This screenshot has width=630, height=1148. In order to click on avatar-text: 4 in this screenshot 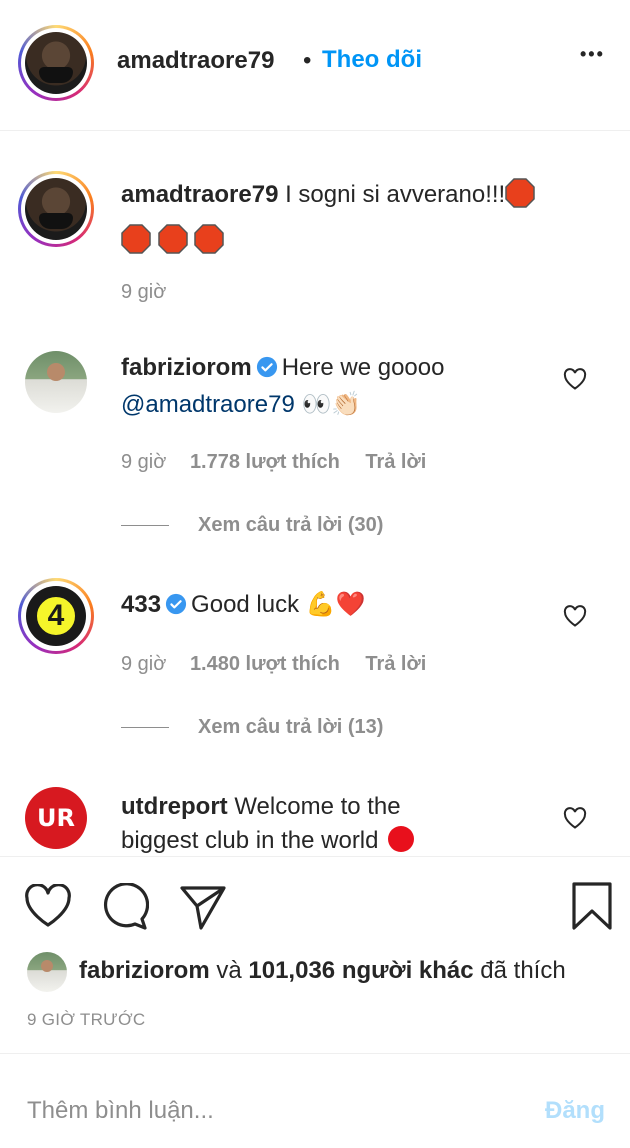, I will do `click(56, 615)`.